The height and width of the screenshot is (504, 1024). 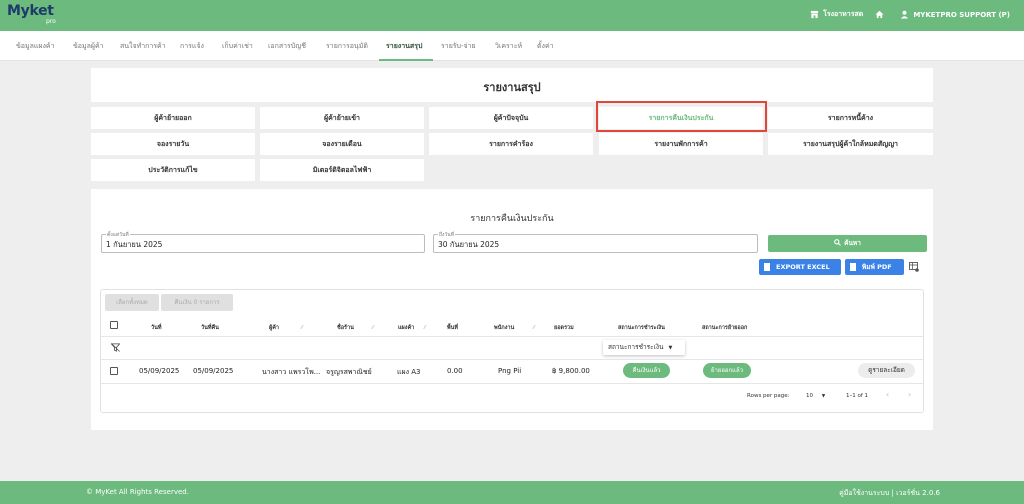 I want to click on select-all-checkbox, so click(x=114, y=325).